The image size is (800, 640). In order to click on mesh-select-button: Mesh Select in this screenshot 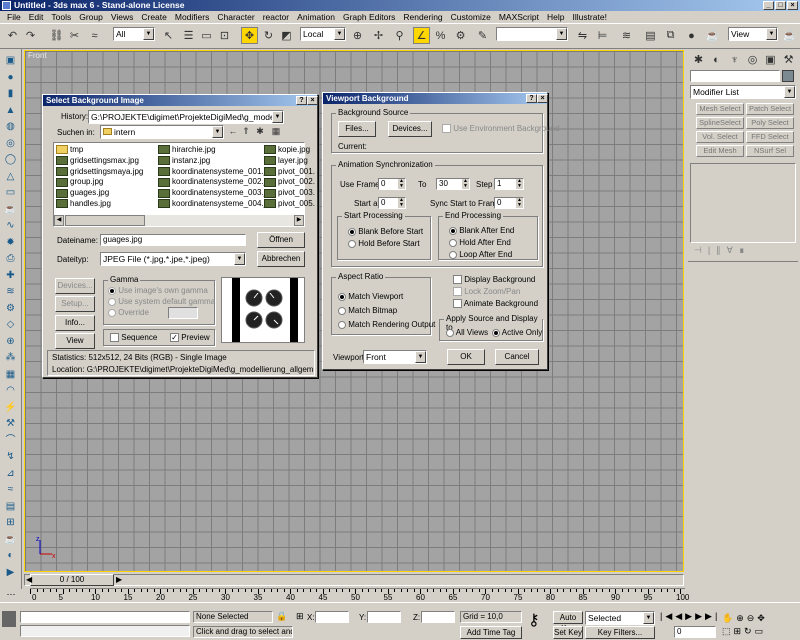, I will do `click(720, 109)`.